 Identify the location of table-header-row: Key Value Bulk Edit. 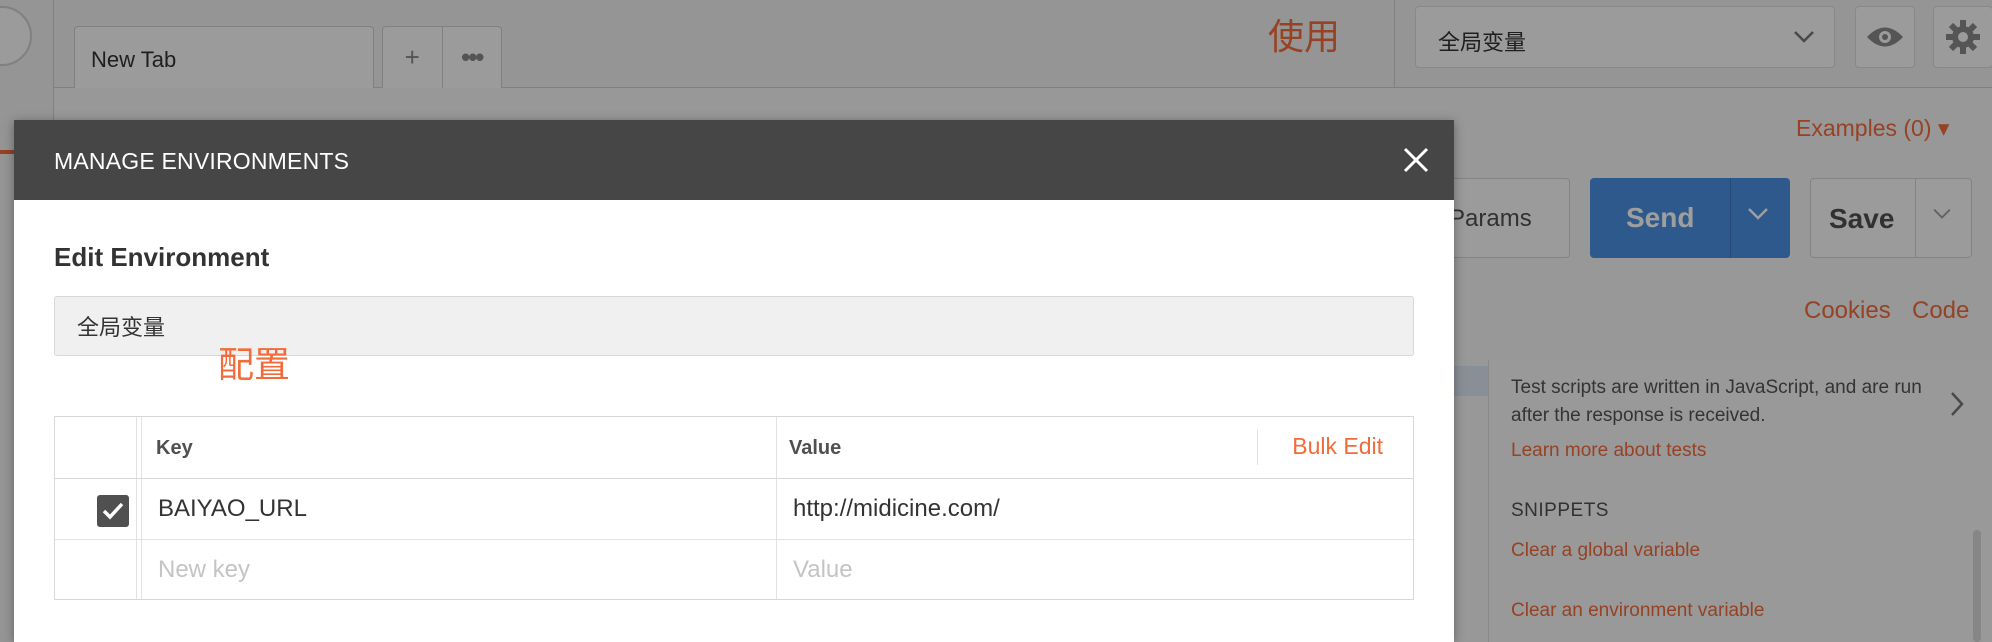
(734, 448).